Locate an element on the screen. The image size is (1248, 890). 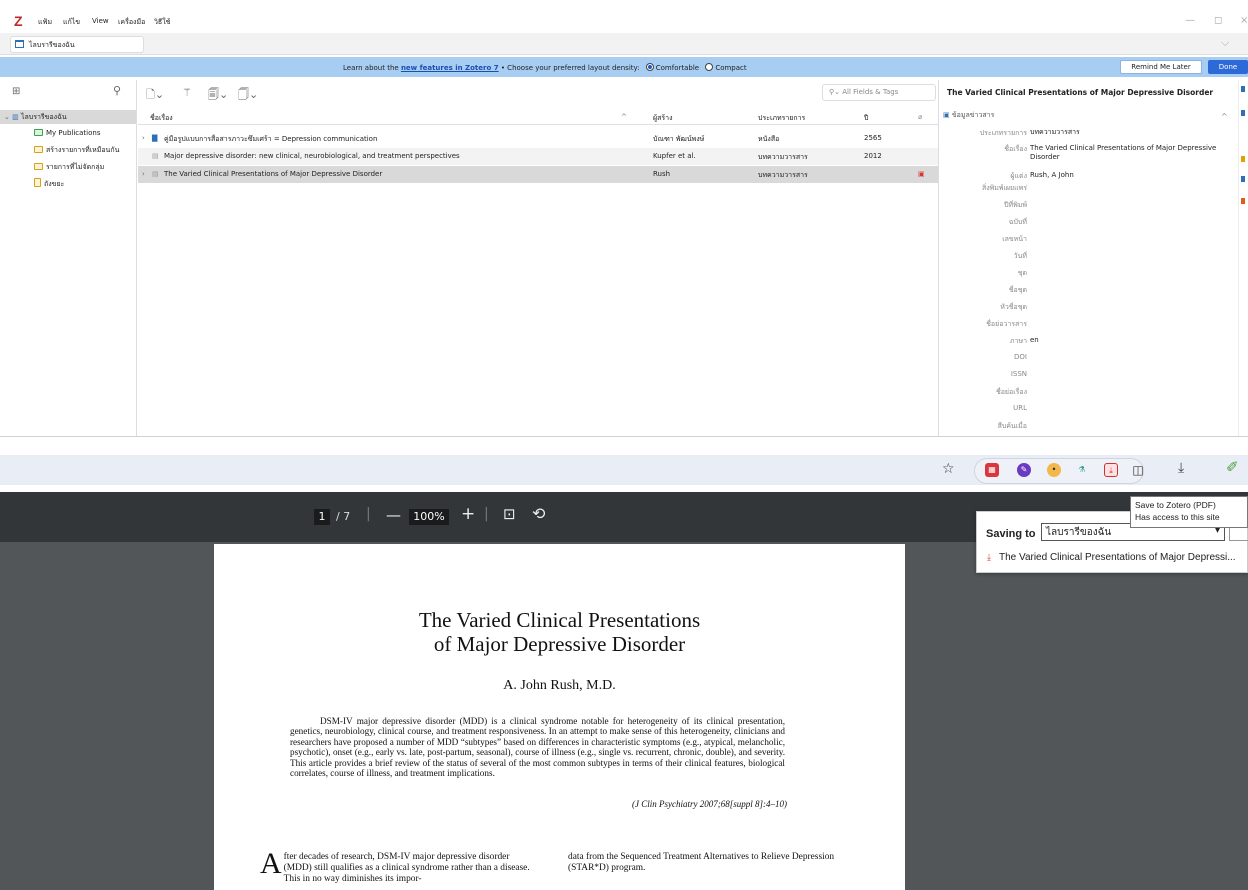
duplicates-icon is located at coordinates (38, 149).